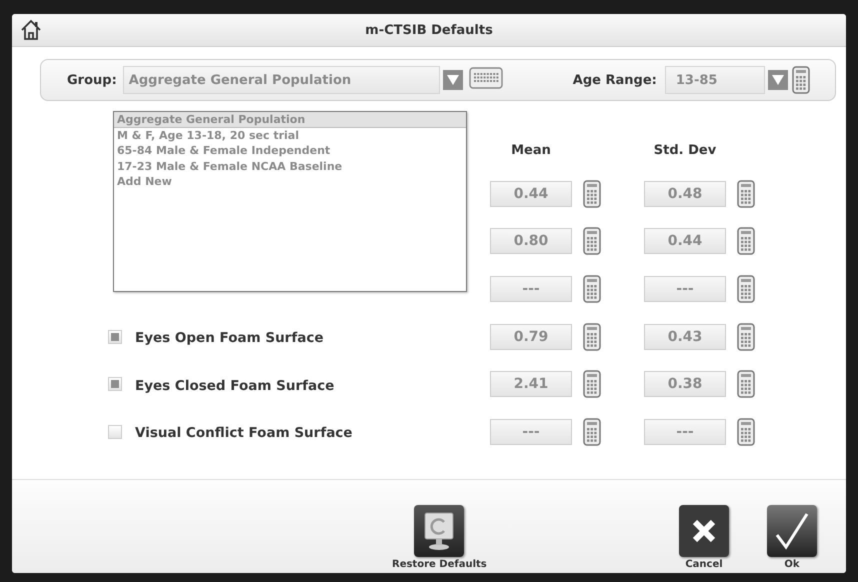  Describe the element at coordinates (290, 150) in the screenshot. I see `dropdown-option: 65-84 Male & Female Independent` at that location.